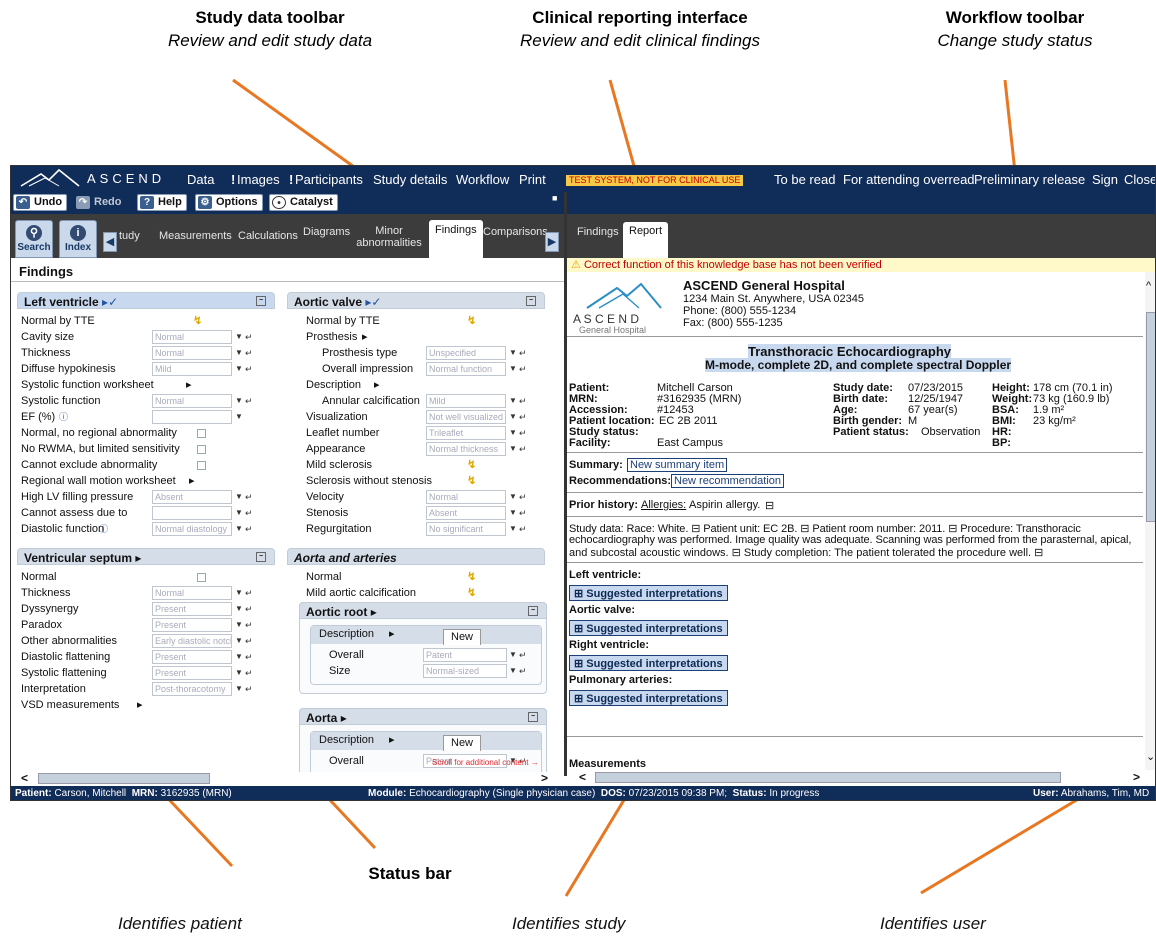 The width and height of the screenshot is (1156, 941). Describe the element at coordinates (554, 198) in the screenshot. I see `collapse-icon: ■` at that location.